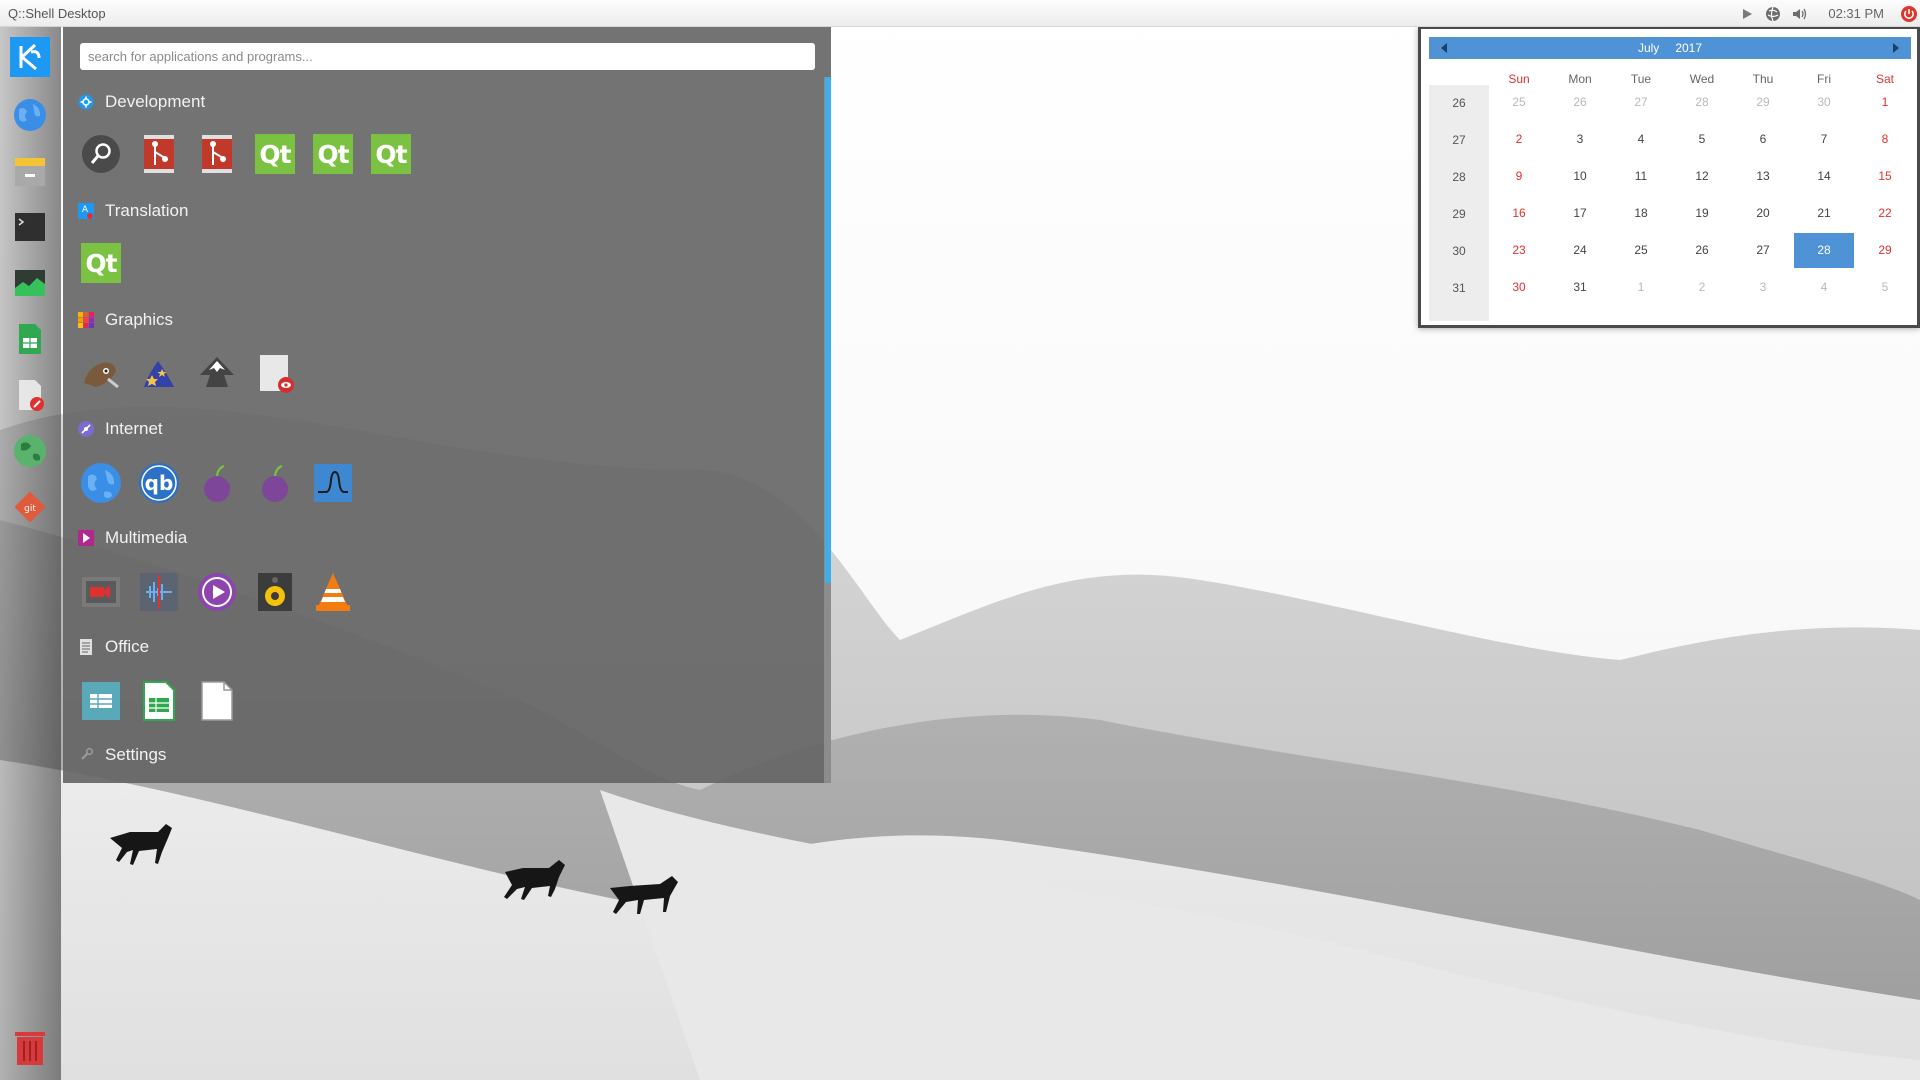 Image resolution: width=1920 pixels, height=1080 pixels. Describe the element at coordinates (1688, 48) in the screenshot. I see `year-selector: 2017` at that location.